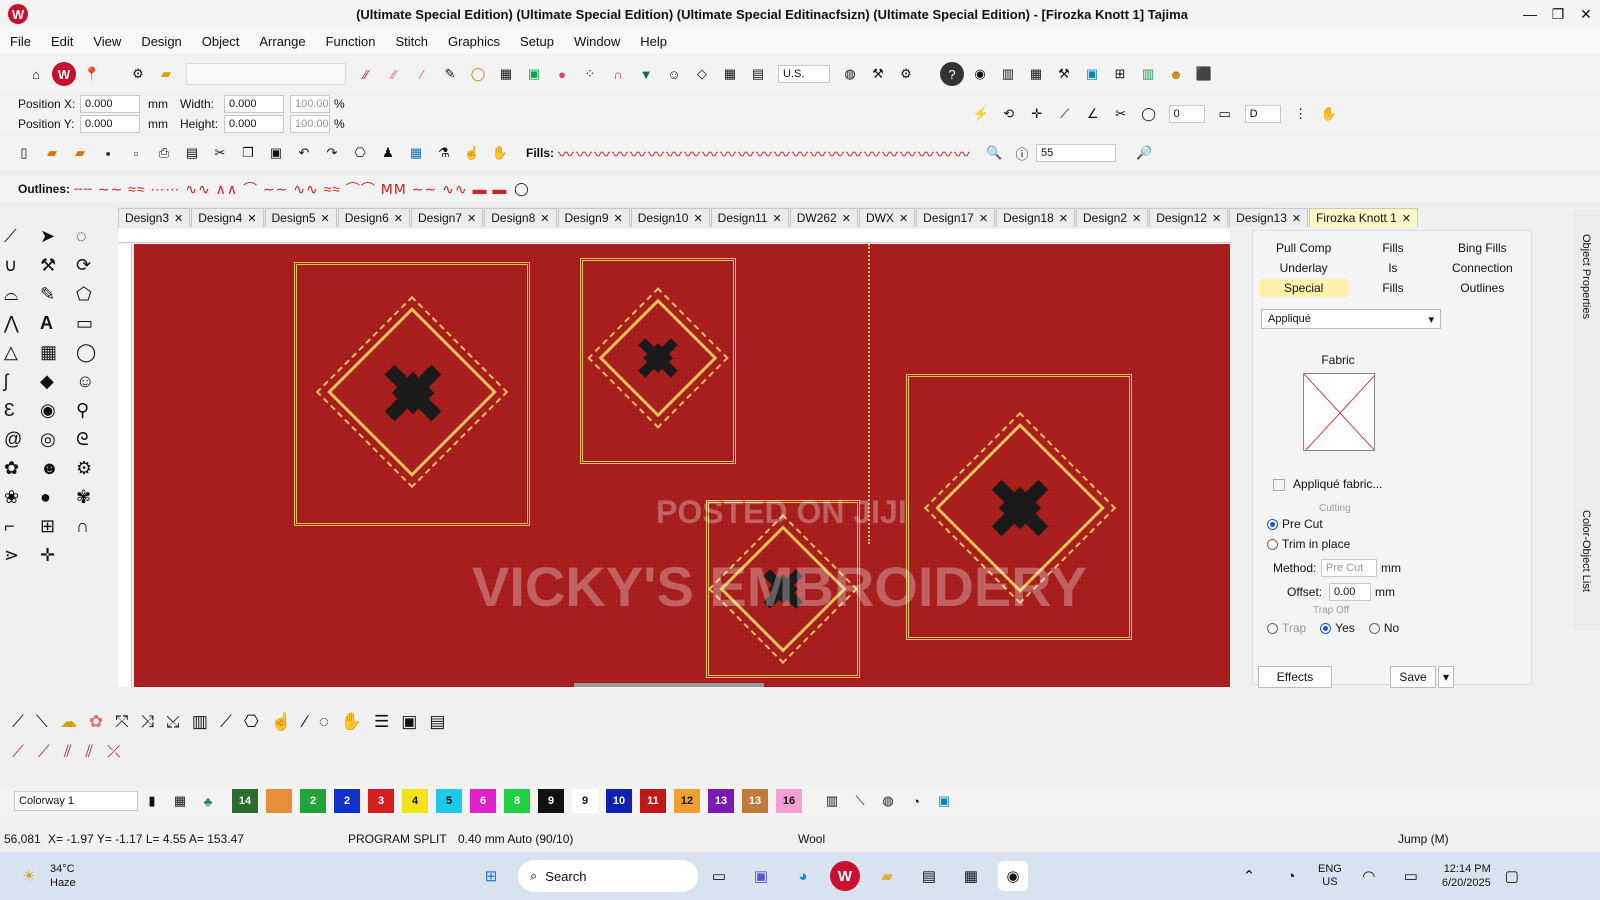  What do you see at coordinates (1272, 525) in the screenshot?
I see `radio-pre-cut-icon` at bounding box center [1272, 525].